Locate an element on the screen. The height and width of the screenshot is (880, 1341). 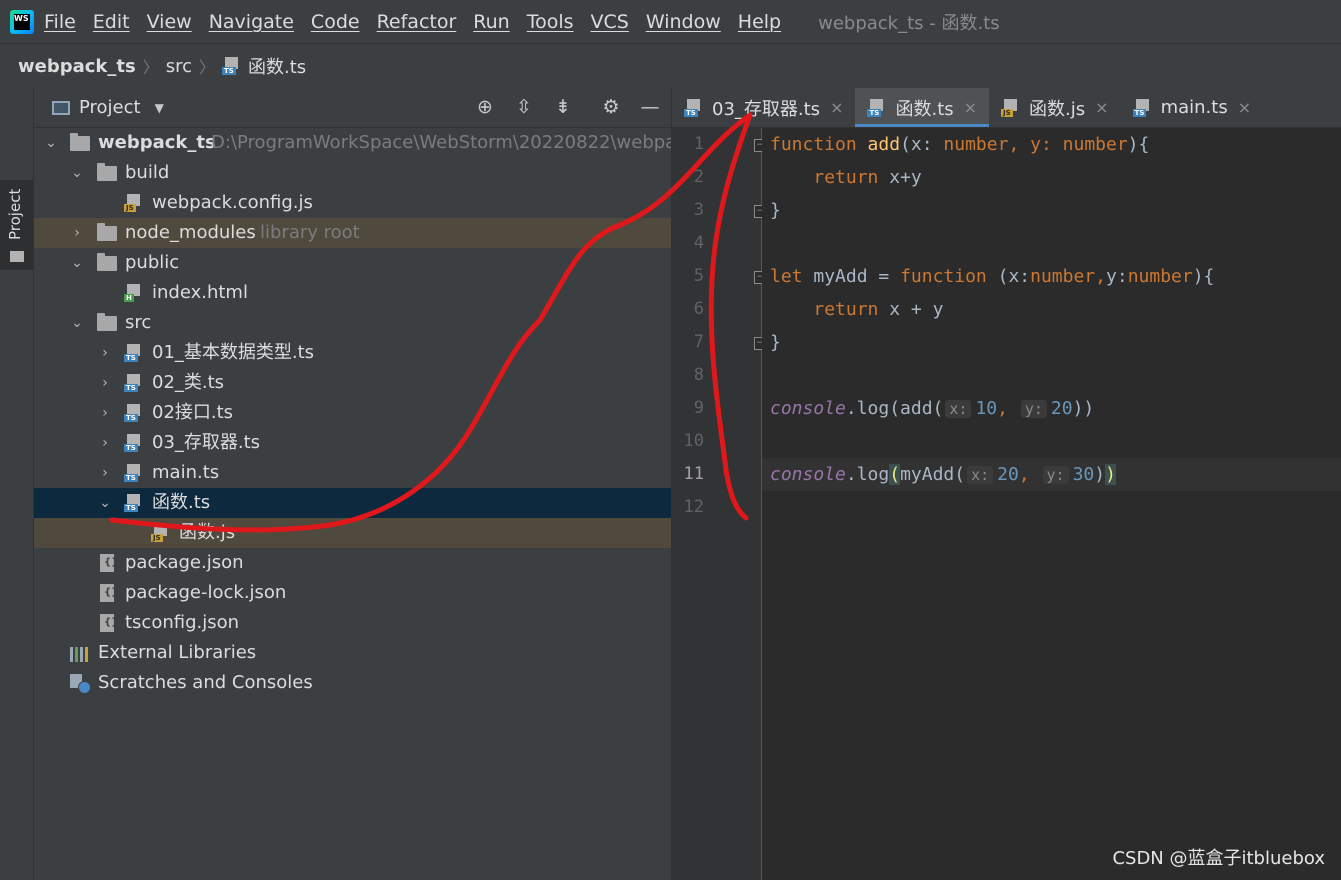
project-panel-title: Project is located at coordinates (110, 107).